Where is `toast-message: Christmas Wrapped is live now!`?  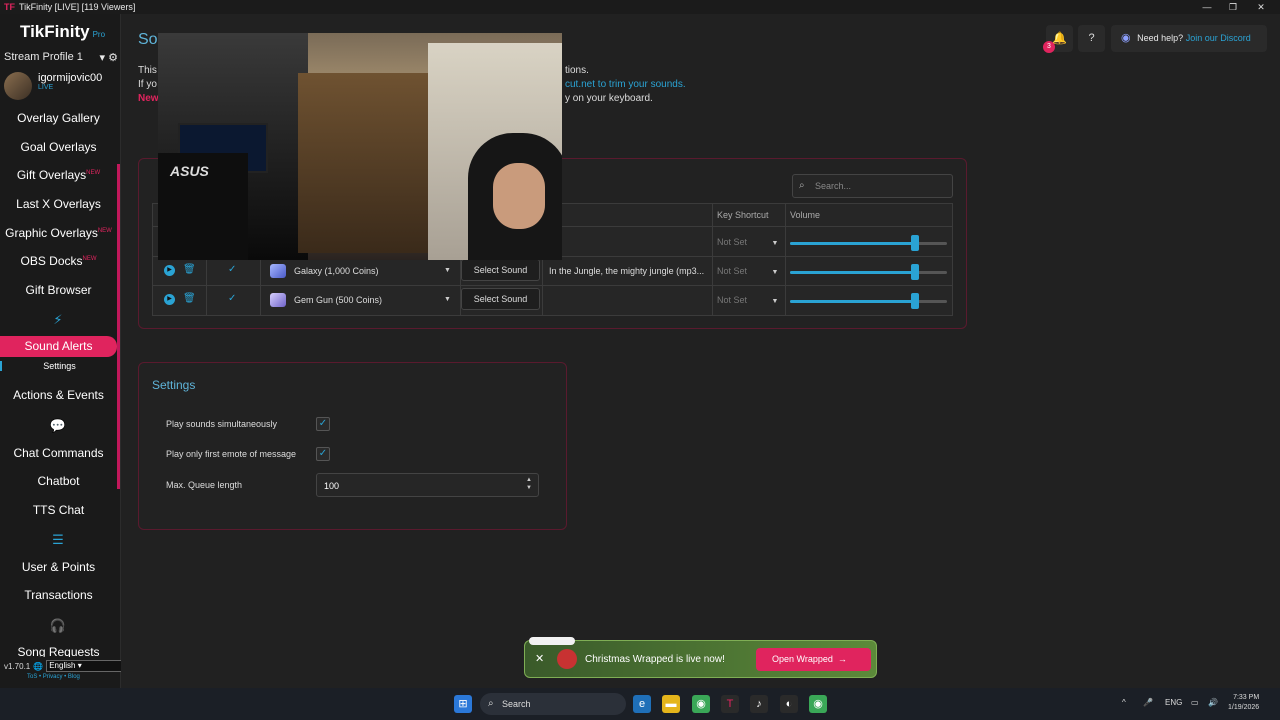 toast-message: Christmas Wrapped is live now! is located at coordinates (655, 659).